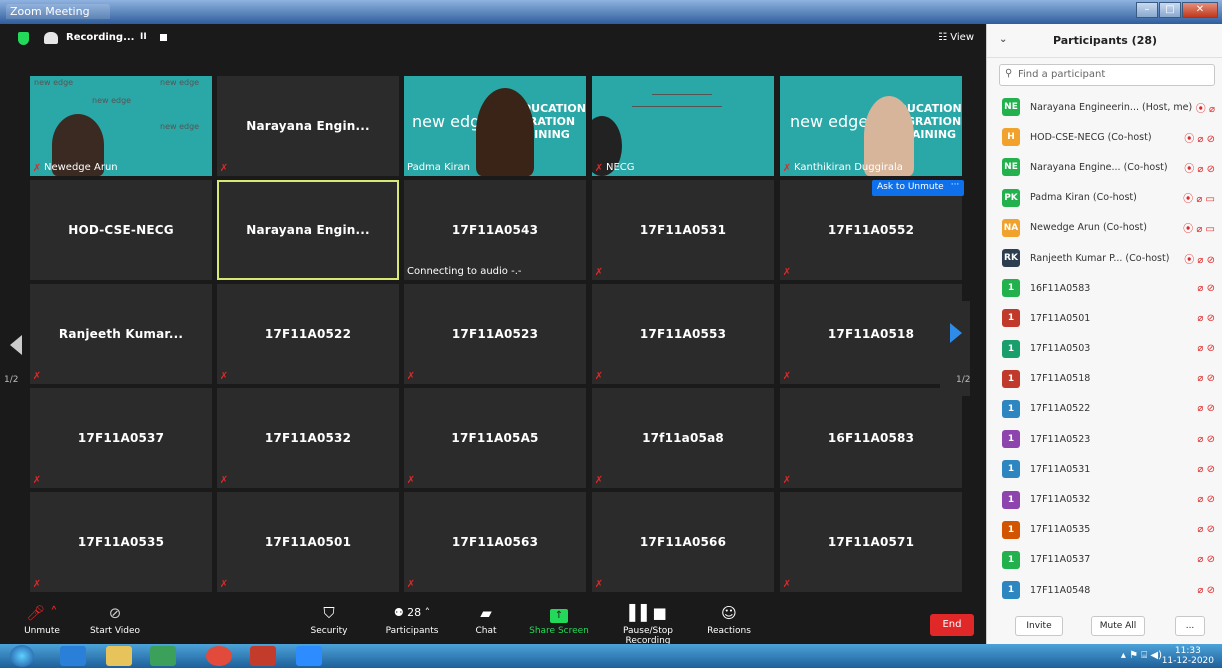  I want to click on avatar: NE, so click(1011, 167).